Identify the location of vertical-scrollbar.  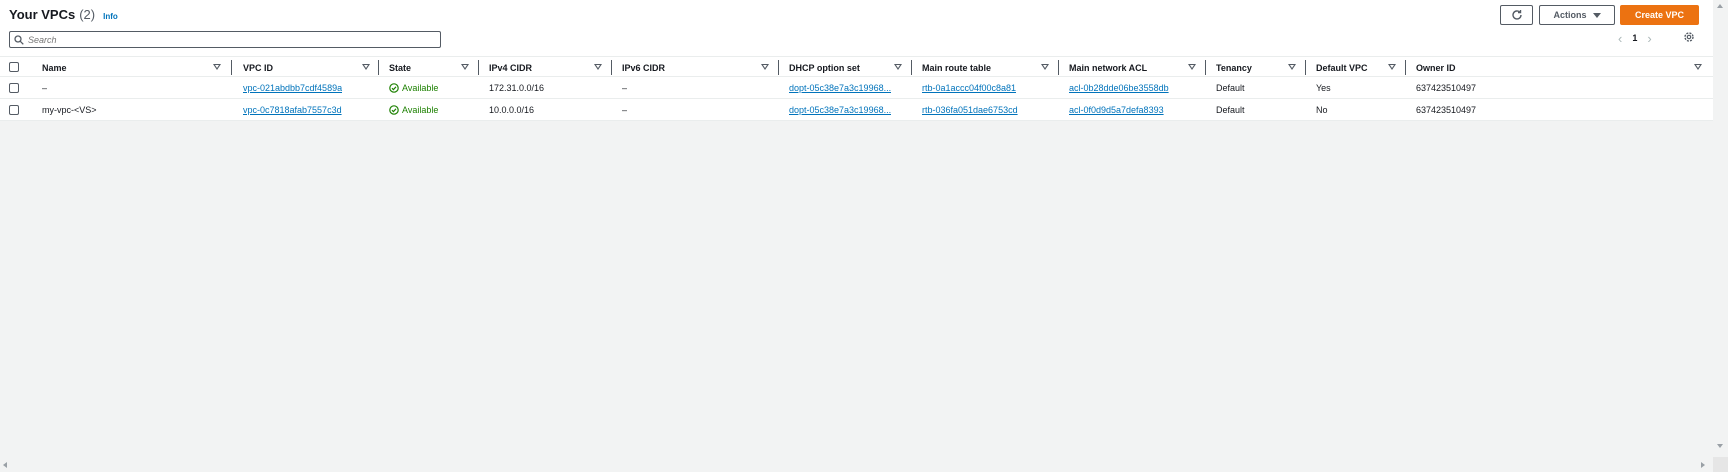
(1720, 236).